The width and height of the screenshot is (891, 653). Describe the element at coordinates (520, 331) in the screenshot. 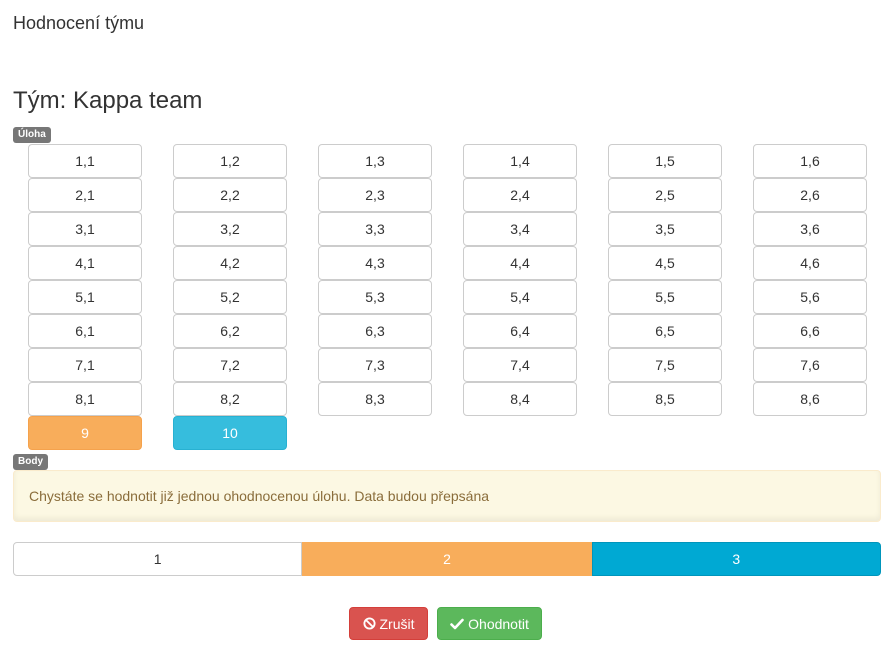

I see `task-button: 6,4` at that location.